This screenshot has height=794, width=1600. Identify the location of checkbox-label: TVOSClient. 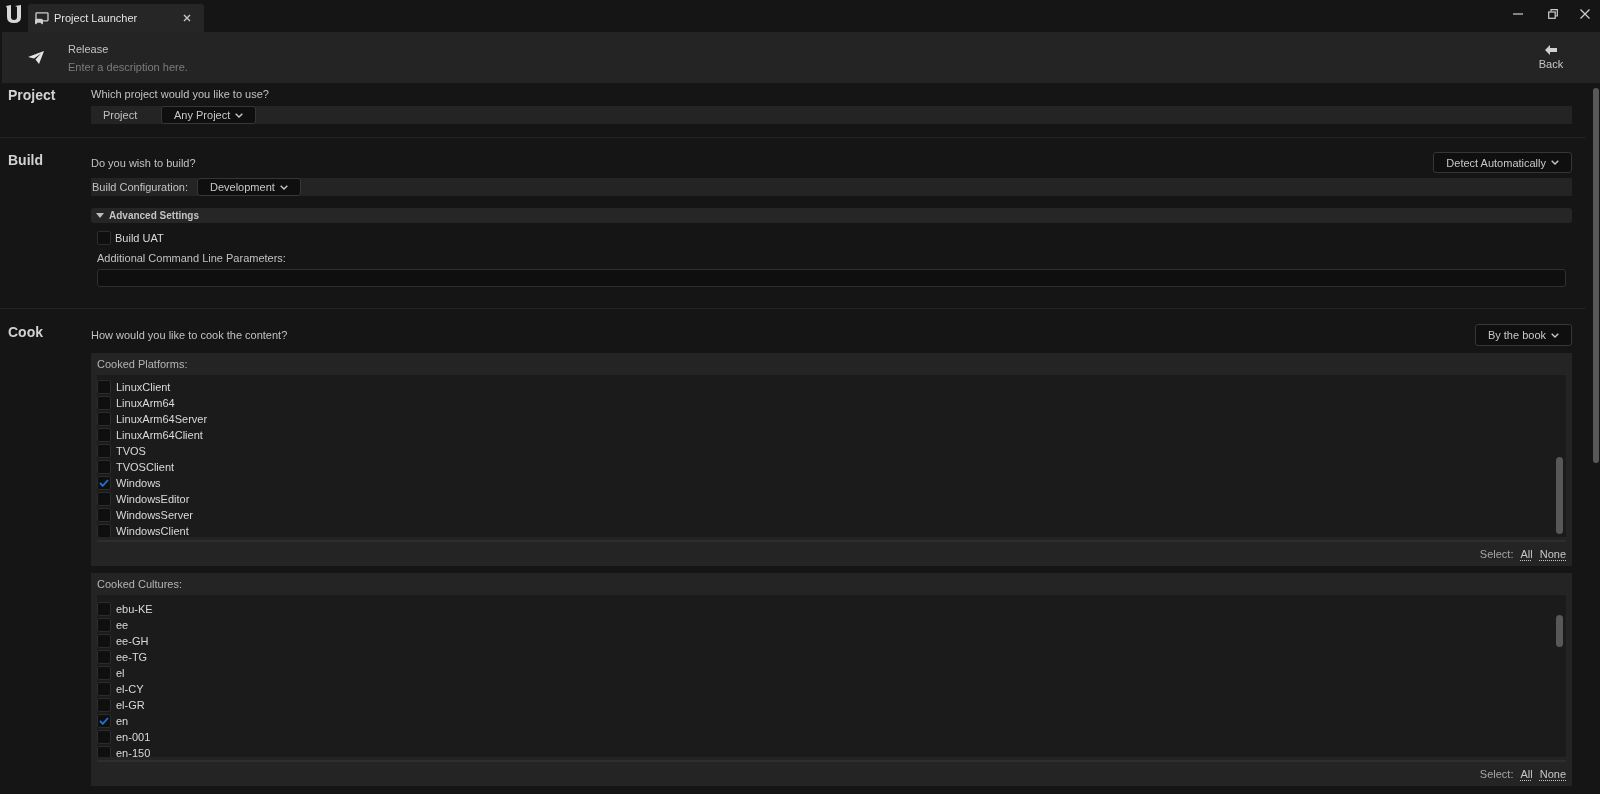
(145, 467).